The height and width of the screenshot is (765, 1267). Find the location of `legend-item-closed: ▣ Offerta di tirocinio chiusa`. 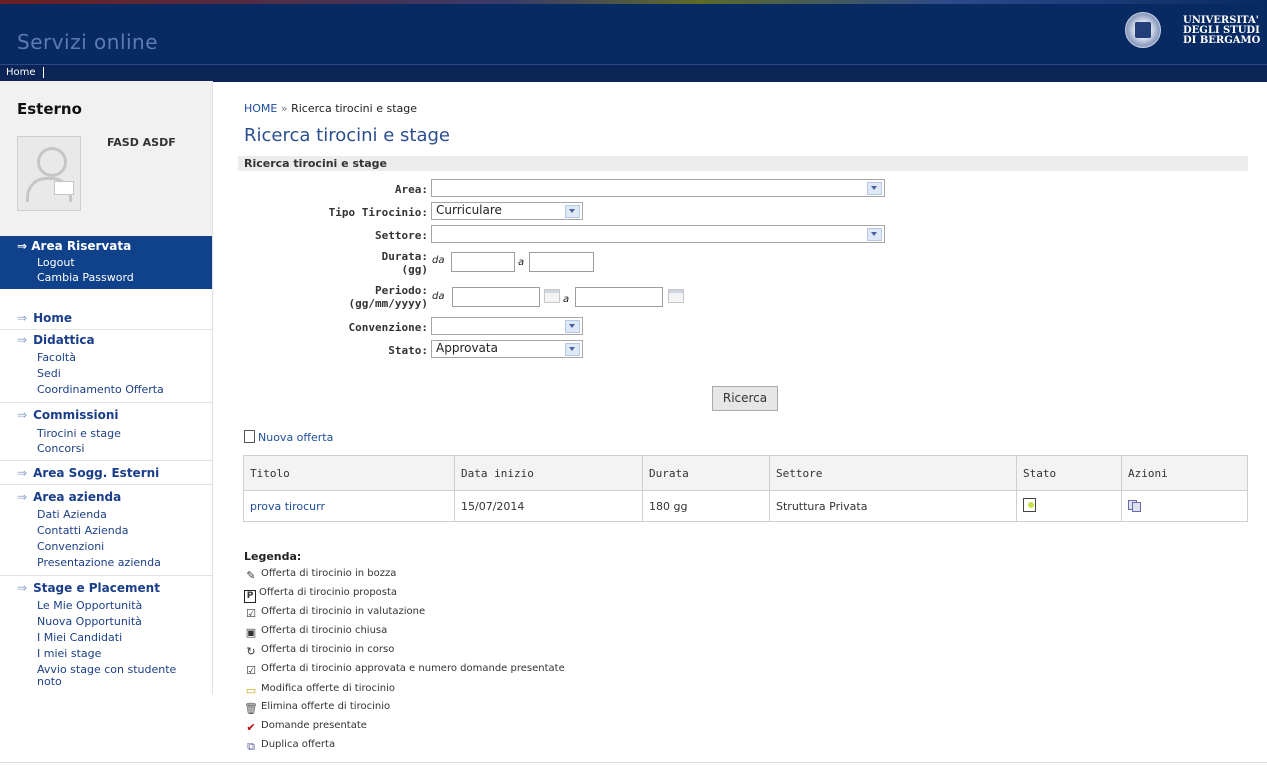

legend-item-closed: ▣ Offerta di tirocinio chiusa is located at coordinates (316, 632).